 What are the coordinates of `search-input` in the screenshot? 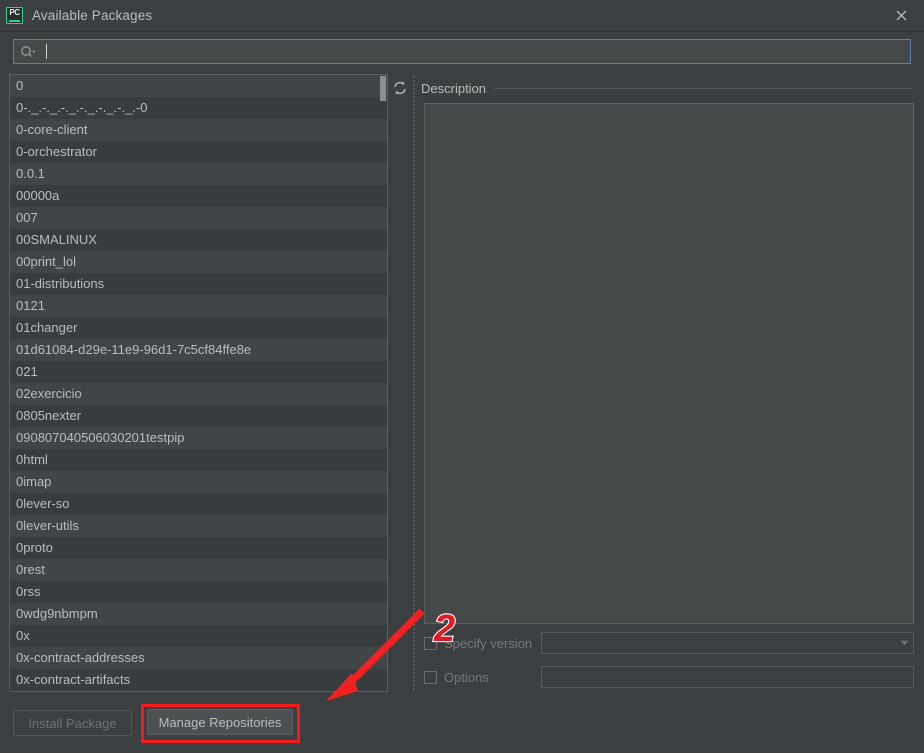 It's located at (478, 51).